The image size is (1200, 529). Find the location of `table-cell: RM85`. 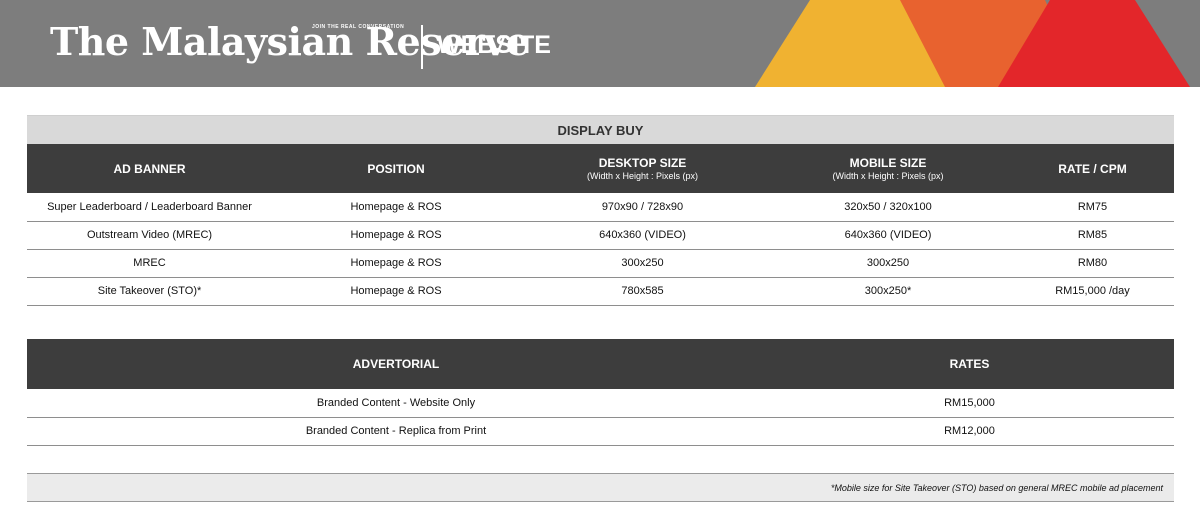

table-cell: RM85 is located at coordinates (1092, 235).